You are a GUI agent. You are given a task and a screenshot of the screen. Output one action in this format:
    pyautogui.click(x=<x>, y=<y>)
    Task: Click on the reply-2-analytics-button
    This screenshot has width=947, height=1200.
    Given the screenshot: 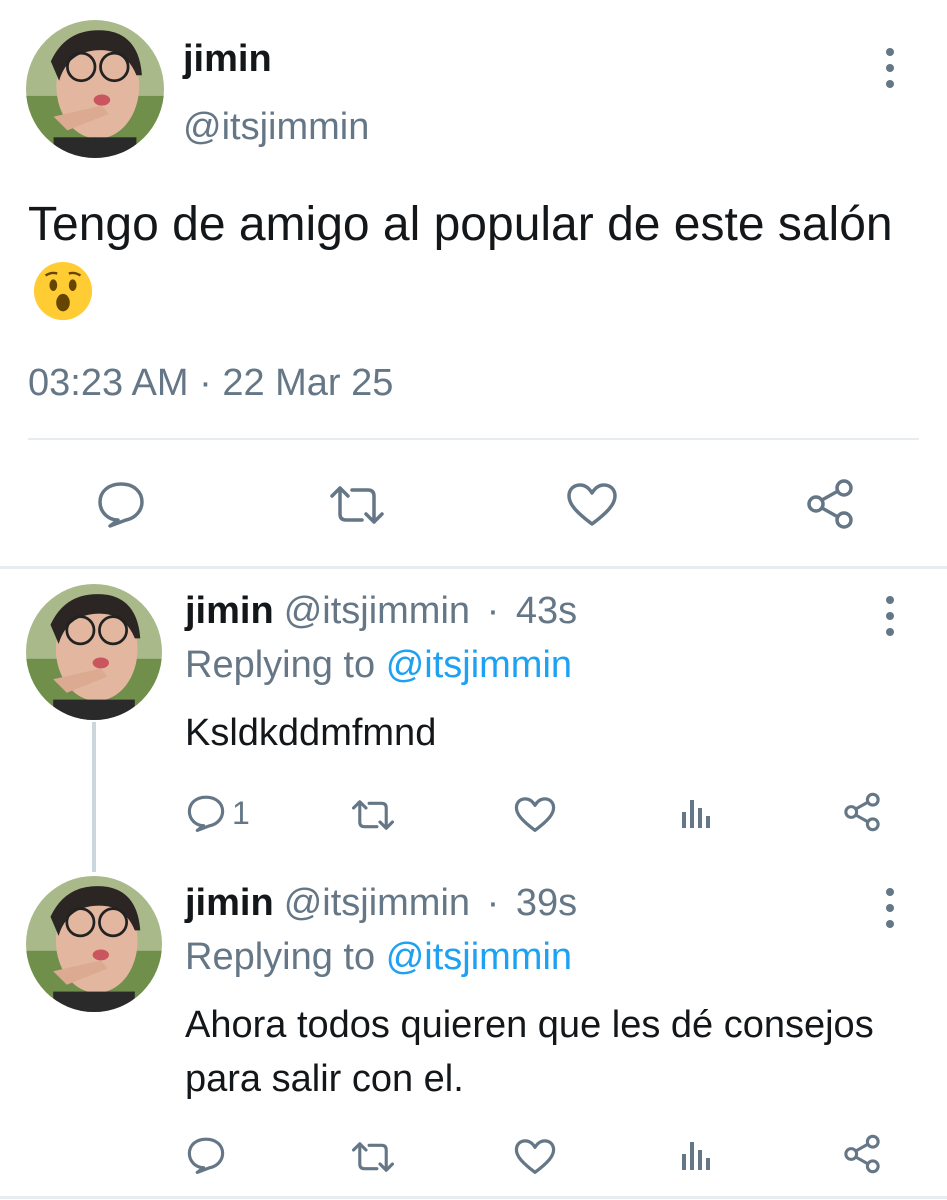 What is the action you would take?
    pyautogui.click(x=697, y=1155)
    